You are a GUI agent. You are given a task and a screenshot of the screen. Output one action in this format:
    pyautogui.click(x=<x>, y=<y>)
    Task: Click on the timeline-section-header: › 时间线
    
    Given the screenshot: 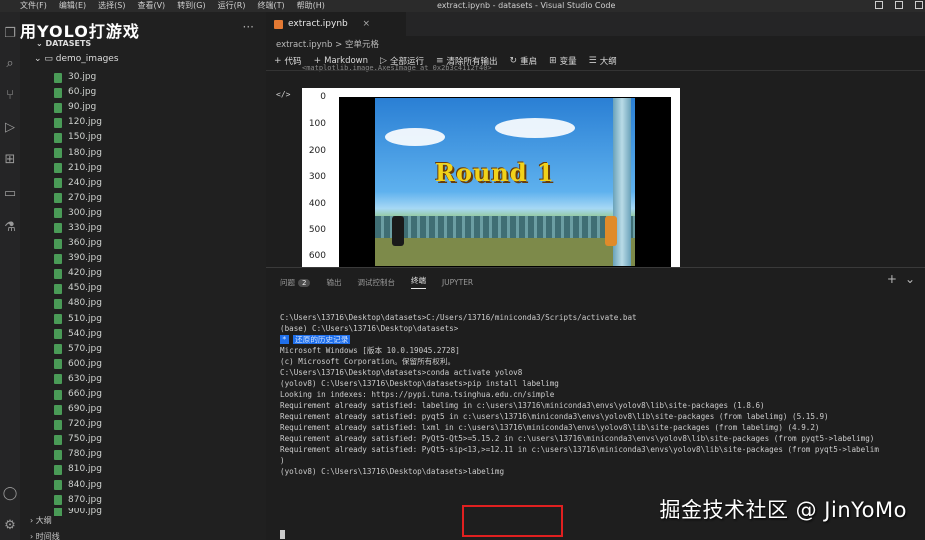 What is the action you would take?
    pyautogui.click(x=45, y=535)
    